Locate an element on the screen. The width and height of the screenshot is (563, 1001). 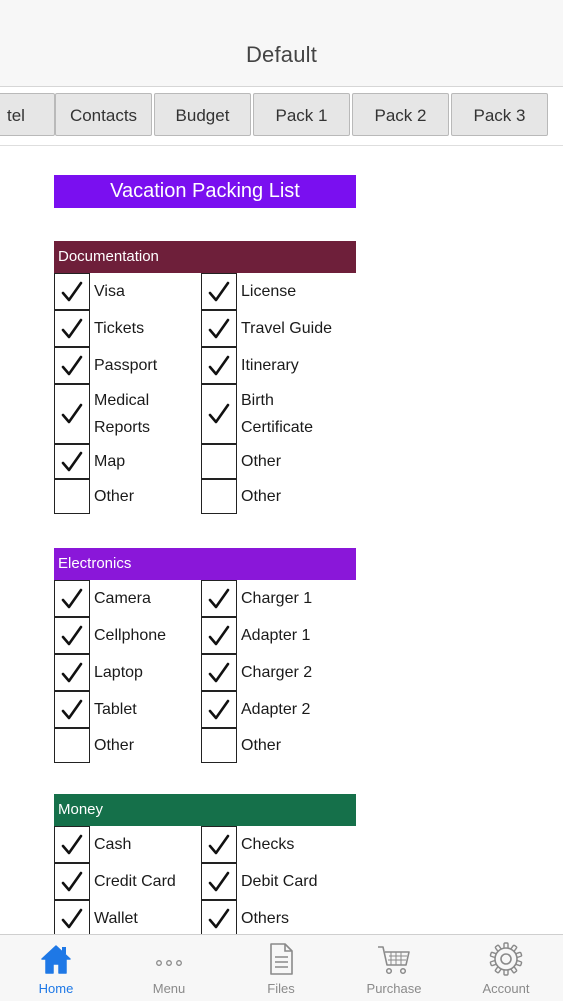
nav-home: Home is located at coordinates (56, 968).